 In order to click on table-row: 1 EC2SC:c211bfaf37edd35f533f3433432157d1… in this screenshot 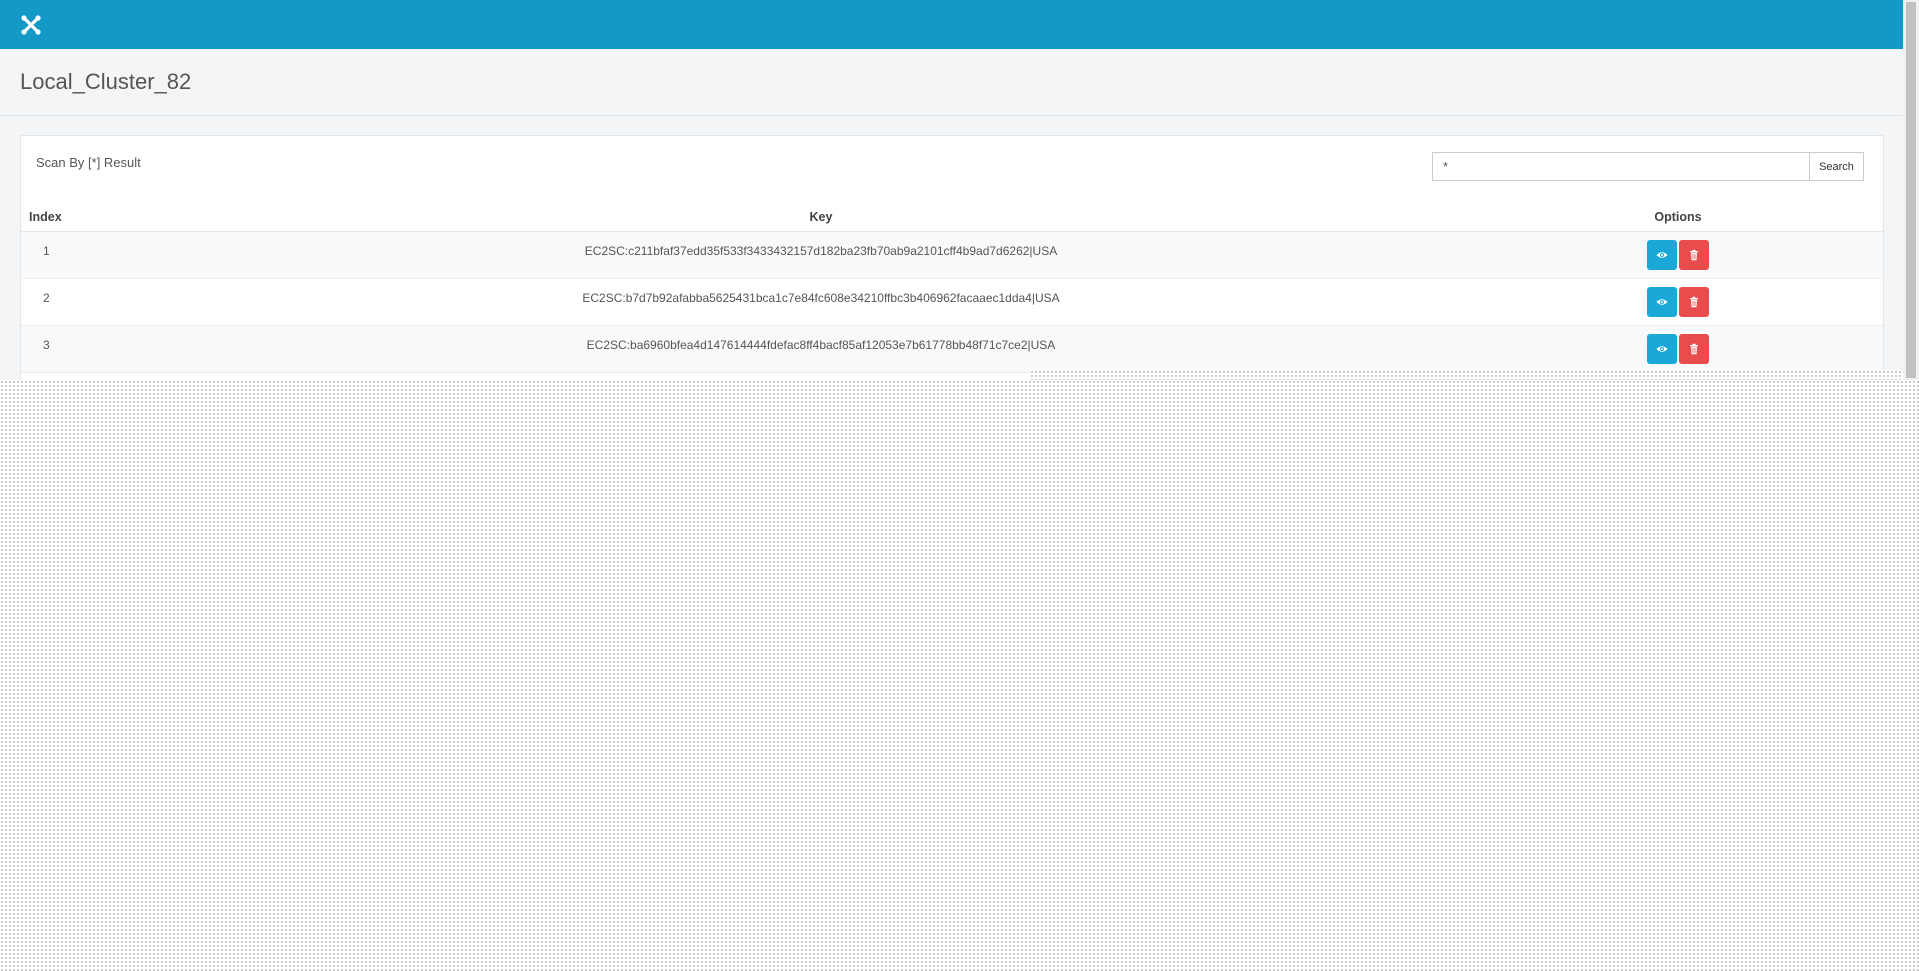, I will do `click(952, 255)`.